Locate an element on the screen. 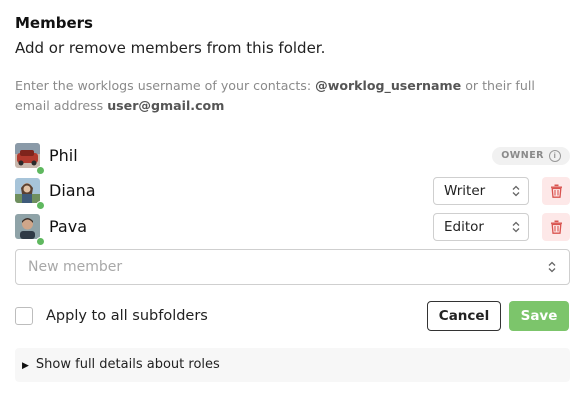 The height and width of the screenshot is (398, 585). roles-details-toggle: ▶ Show full details about roles is located at coordinates (292, 365).